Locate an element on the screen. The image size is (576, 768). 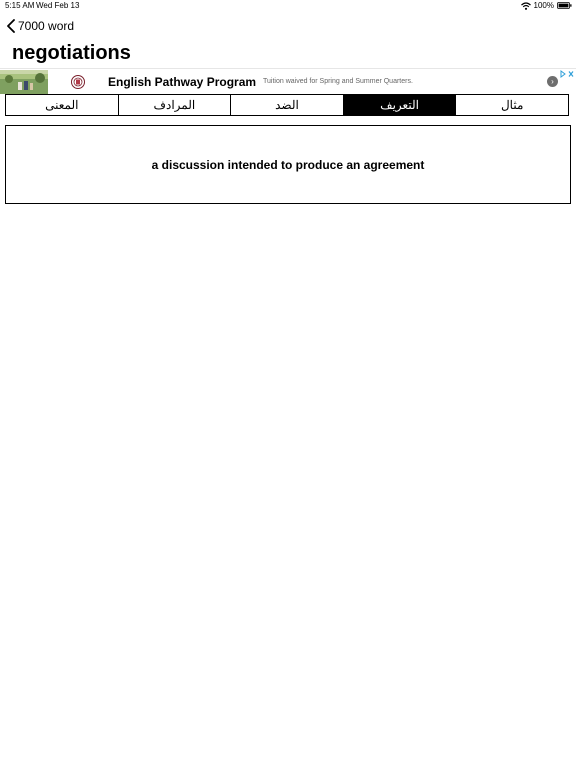
chevron-left-icon is located at coordinates (11, 26).